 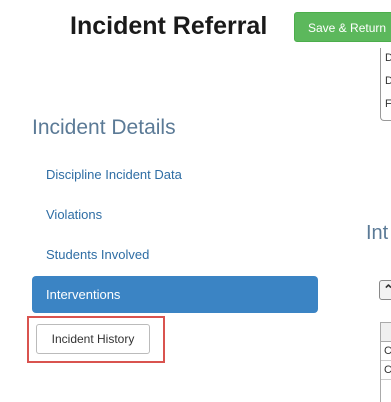 What do you see at coordinates (104, 127) in the screenshot?
I see `incident-details-heading: Incident Details` at bounding box center [104, 127].